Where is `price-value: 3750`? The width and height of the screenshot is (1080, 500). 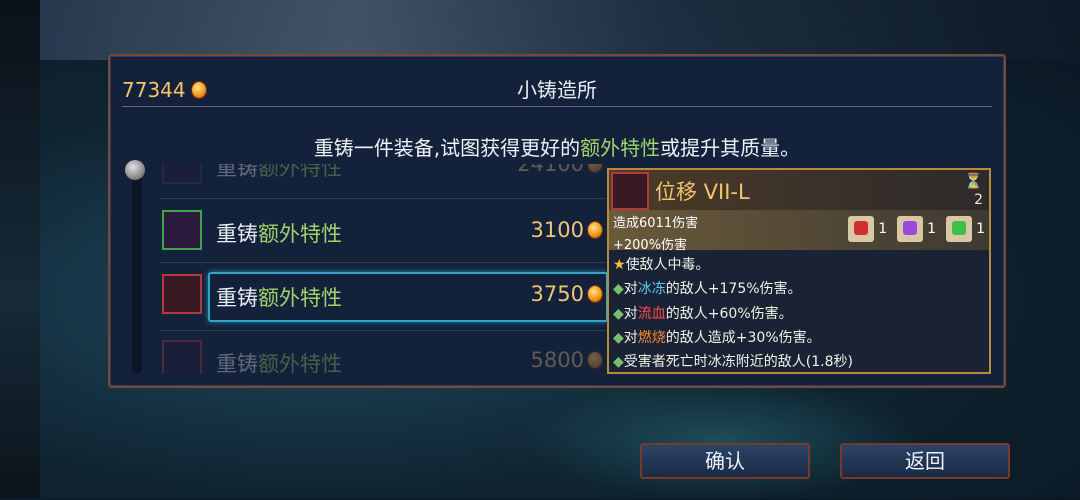
price-value: 3750 is located at coordinates (557, 294).